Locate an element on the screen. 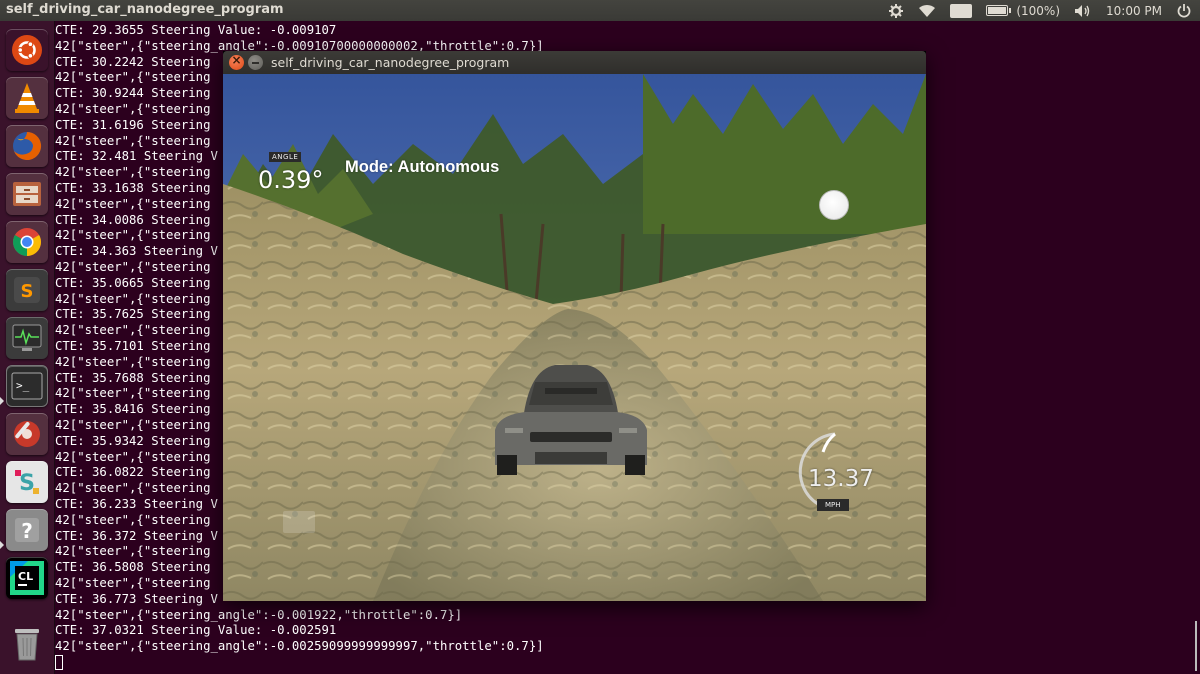 The height and width of the screenshot is (674, 1200). help-question-icon: ? is located at coordinates (27, 530).